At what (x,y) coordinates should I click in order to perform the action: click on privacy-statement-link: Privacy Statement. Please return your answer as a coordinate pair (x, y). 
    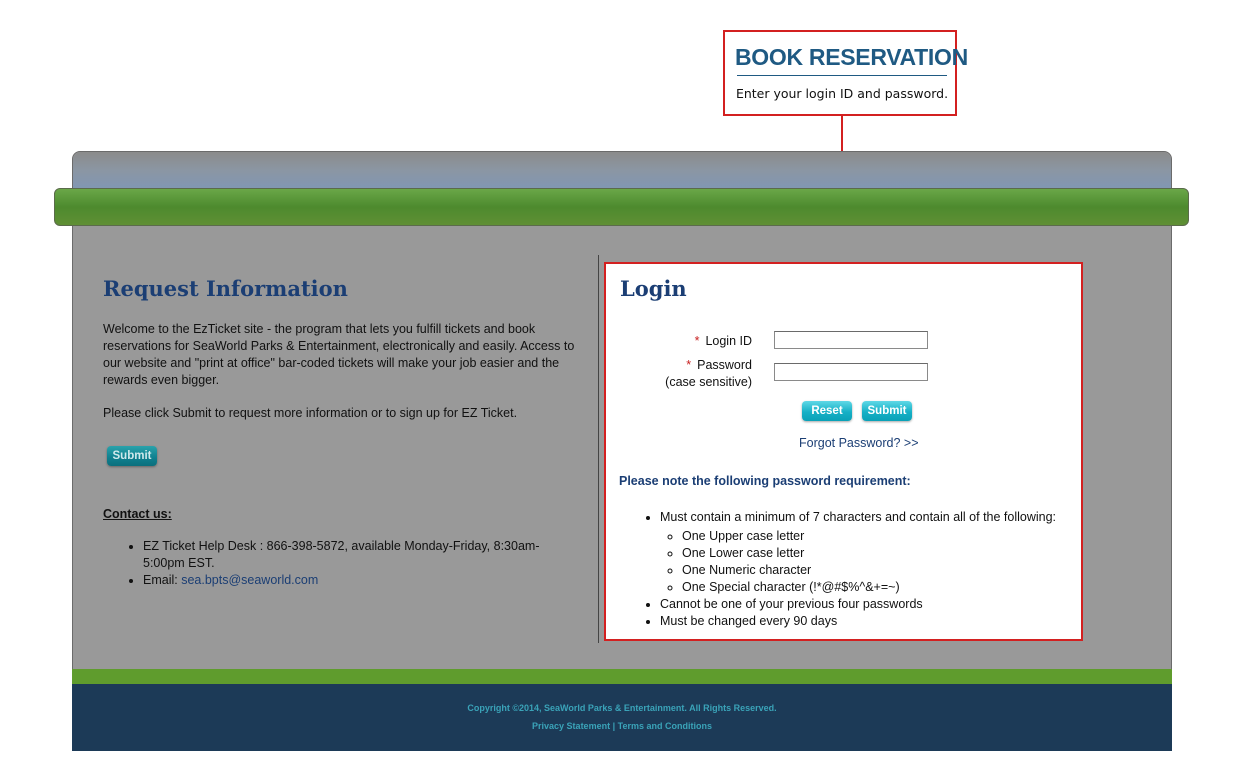
    Looking at the image, I should click on (571, 726).